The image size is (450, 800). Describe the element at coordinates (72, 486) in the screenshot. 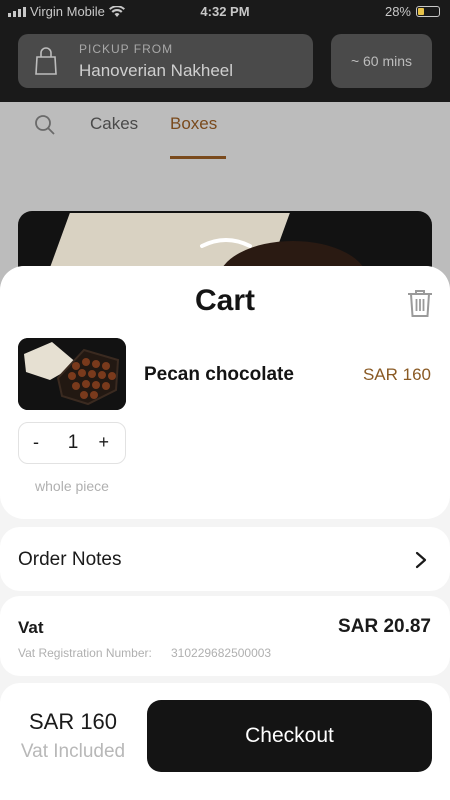

I see `unit-label: whole piece` at that location.